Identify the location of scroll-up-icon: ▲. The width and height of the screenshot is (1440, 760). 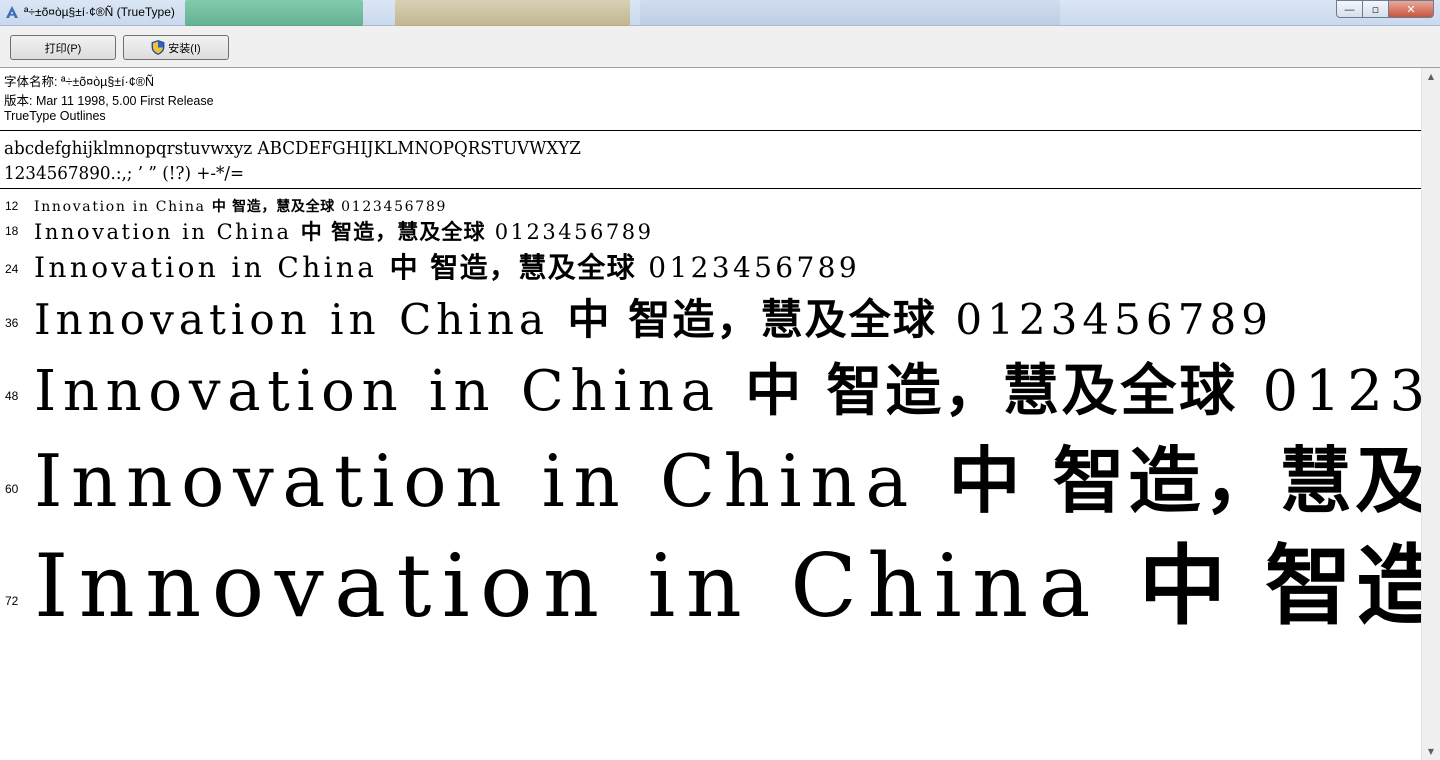
(1431, 76).